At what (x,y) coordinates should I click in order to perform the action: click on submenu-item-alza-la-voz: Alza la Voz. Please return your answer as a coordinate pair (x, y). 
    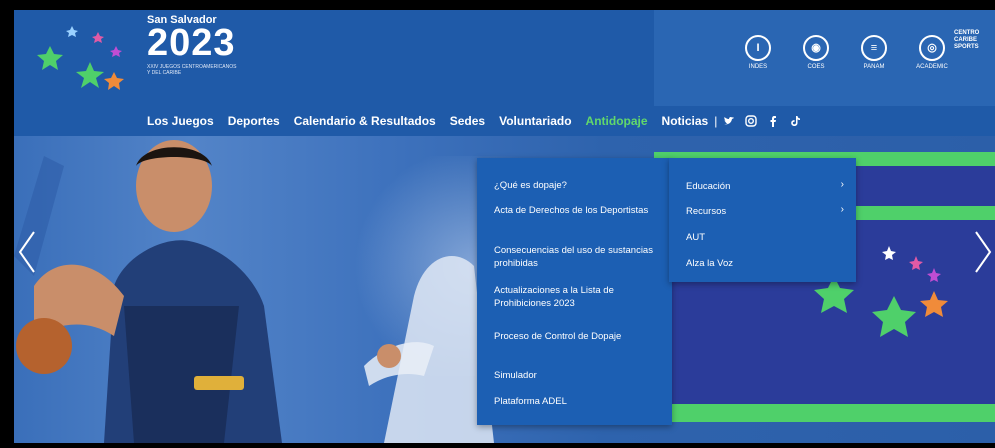
    Looking at the image, I should click on (766, 263).